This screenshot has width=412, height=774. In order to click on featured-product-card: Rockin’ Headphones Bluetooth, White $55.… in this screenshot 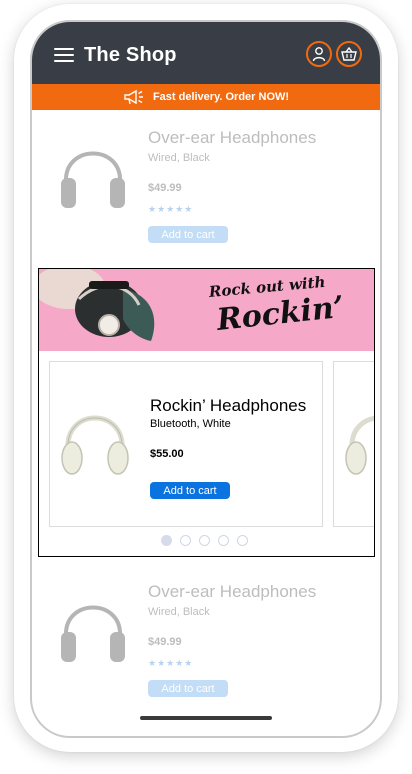, I will do `click(186, 444)`.